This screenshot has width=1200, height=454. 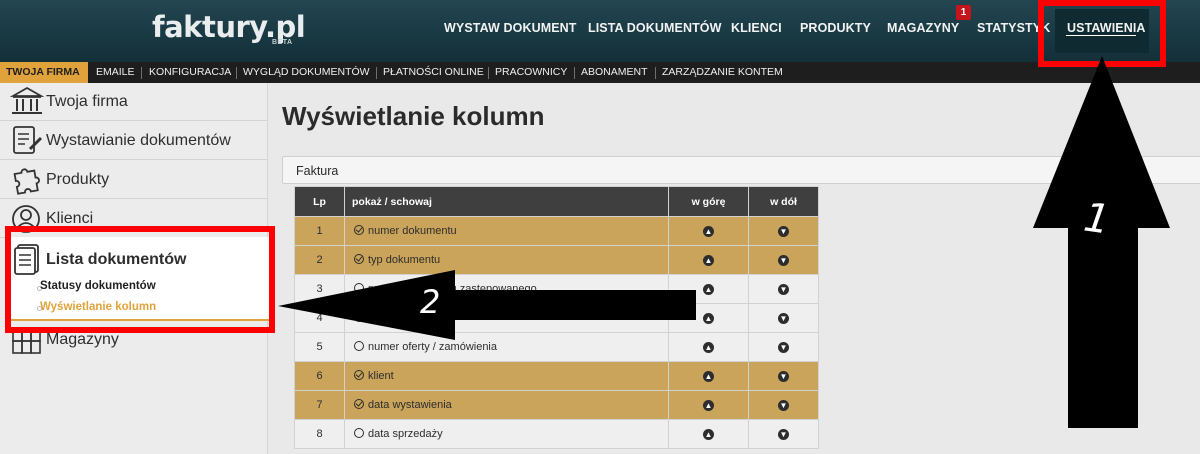 What do you see at coordinates (783, 201) in the screenshot?
I see `column-header-down: w dół` at bounding box center [783, 201].